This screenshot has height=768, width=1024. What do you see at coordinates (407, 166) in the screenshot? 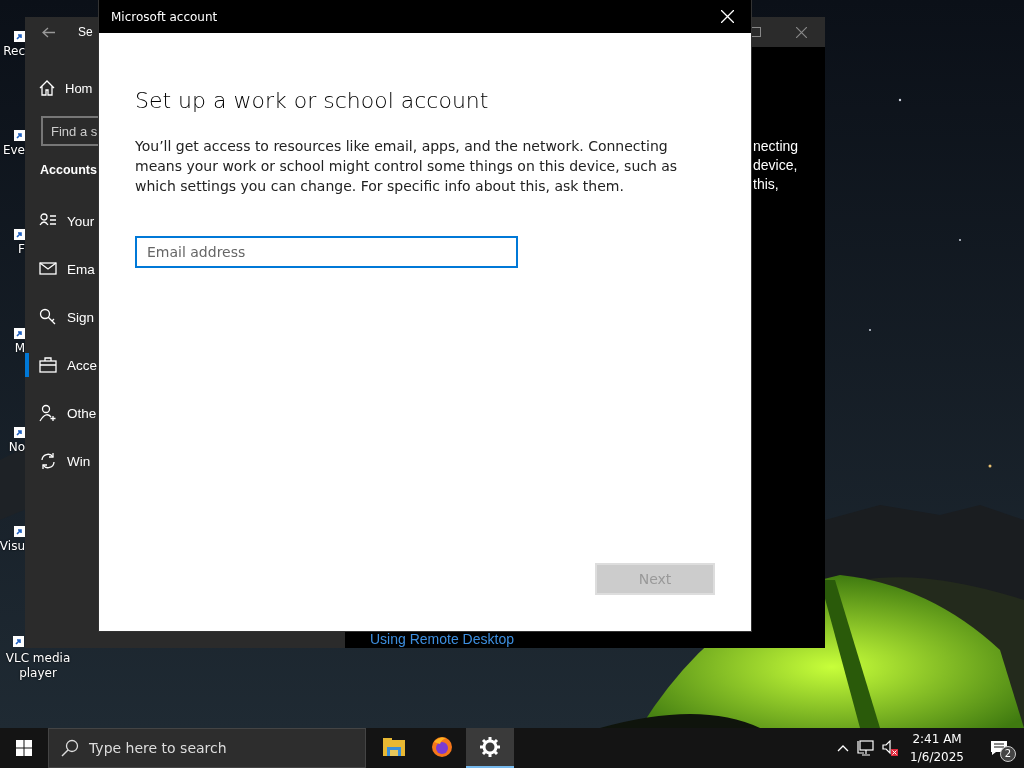
I see `description-text: You’ll get access to resources like email, apps, and the network. Connecting means your work or school might control some things on this device, such as which settings you can change. For specific info about this, ask them.` at bounding box center [407, 166].